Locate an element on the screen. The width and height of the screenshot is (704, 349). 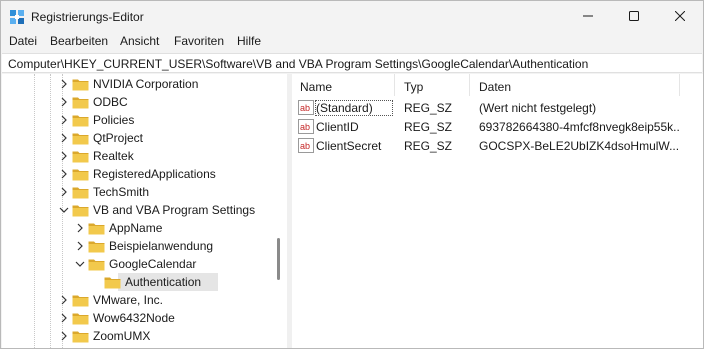
menu-ansicht: Ansicht is located at coordinates (139, 41).